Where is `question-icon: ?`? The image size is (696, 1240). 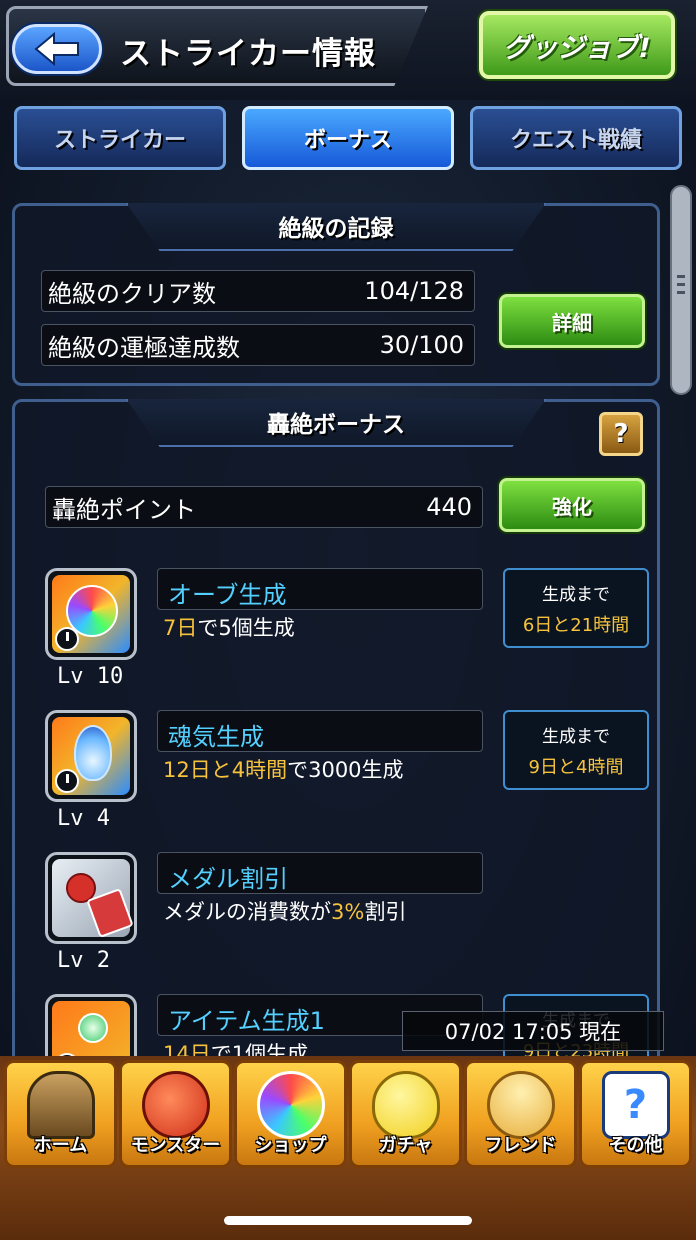 question-icon: ? is located at coordinates (635, 1105).